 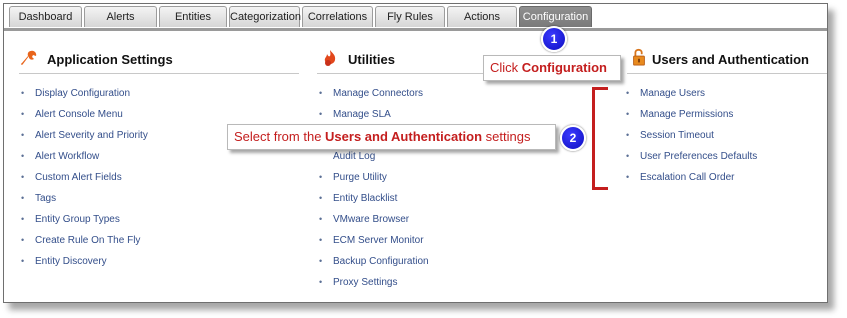 I want to click on list-item: • Entity Discovery, so click(x=64, y=261).